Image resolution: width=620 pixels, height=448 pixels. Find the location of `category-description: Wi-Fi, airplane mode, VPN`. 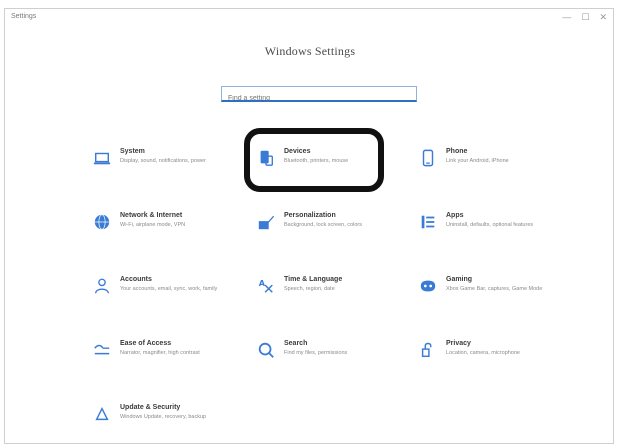

category-description: Wi-Fi, airplane mode, VPN is located at coordinates (153, 225).